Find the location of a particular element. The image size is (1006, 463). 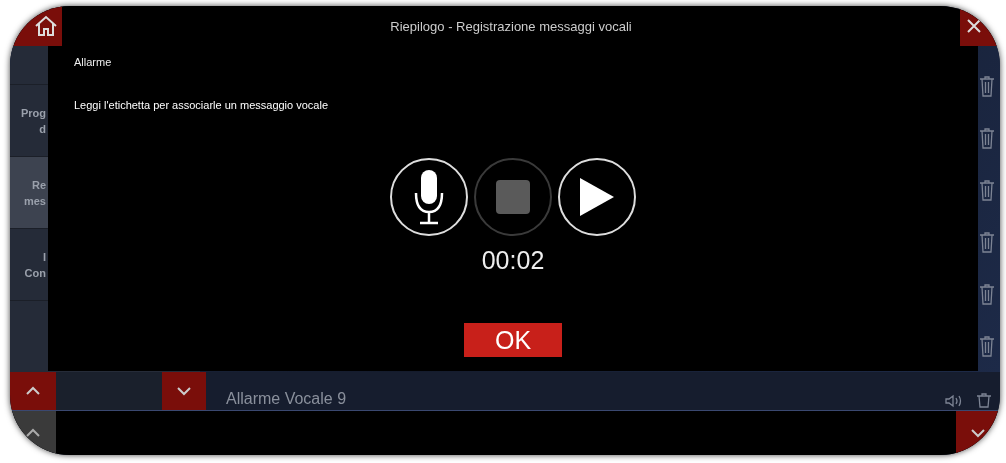

scroll-down-button is located at coordinates (184, 391).